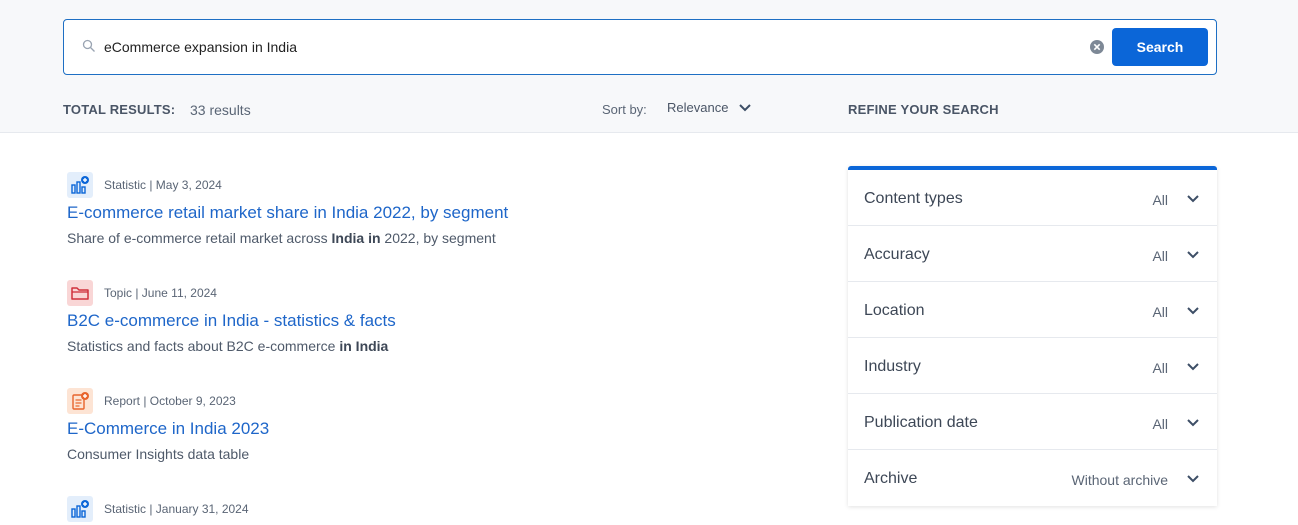 This screenshot has height=525, width=1298. Describe the element at coordinates (698, 107) in the screenshot. I see `sort-value: Relevance` at that location.